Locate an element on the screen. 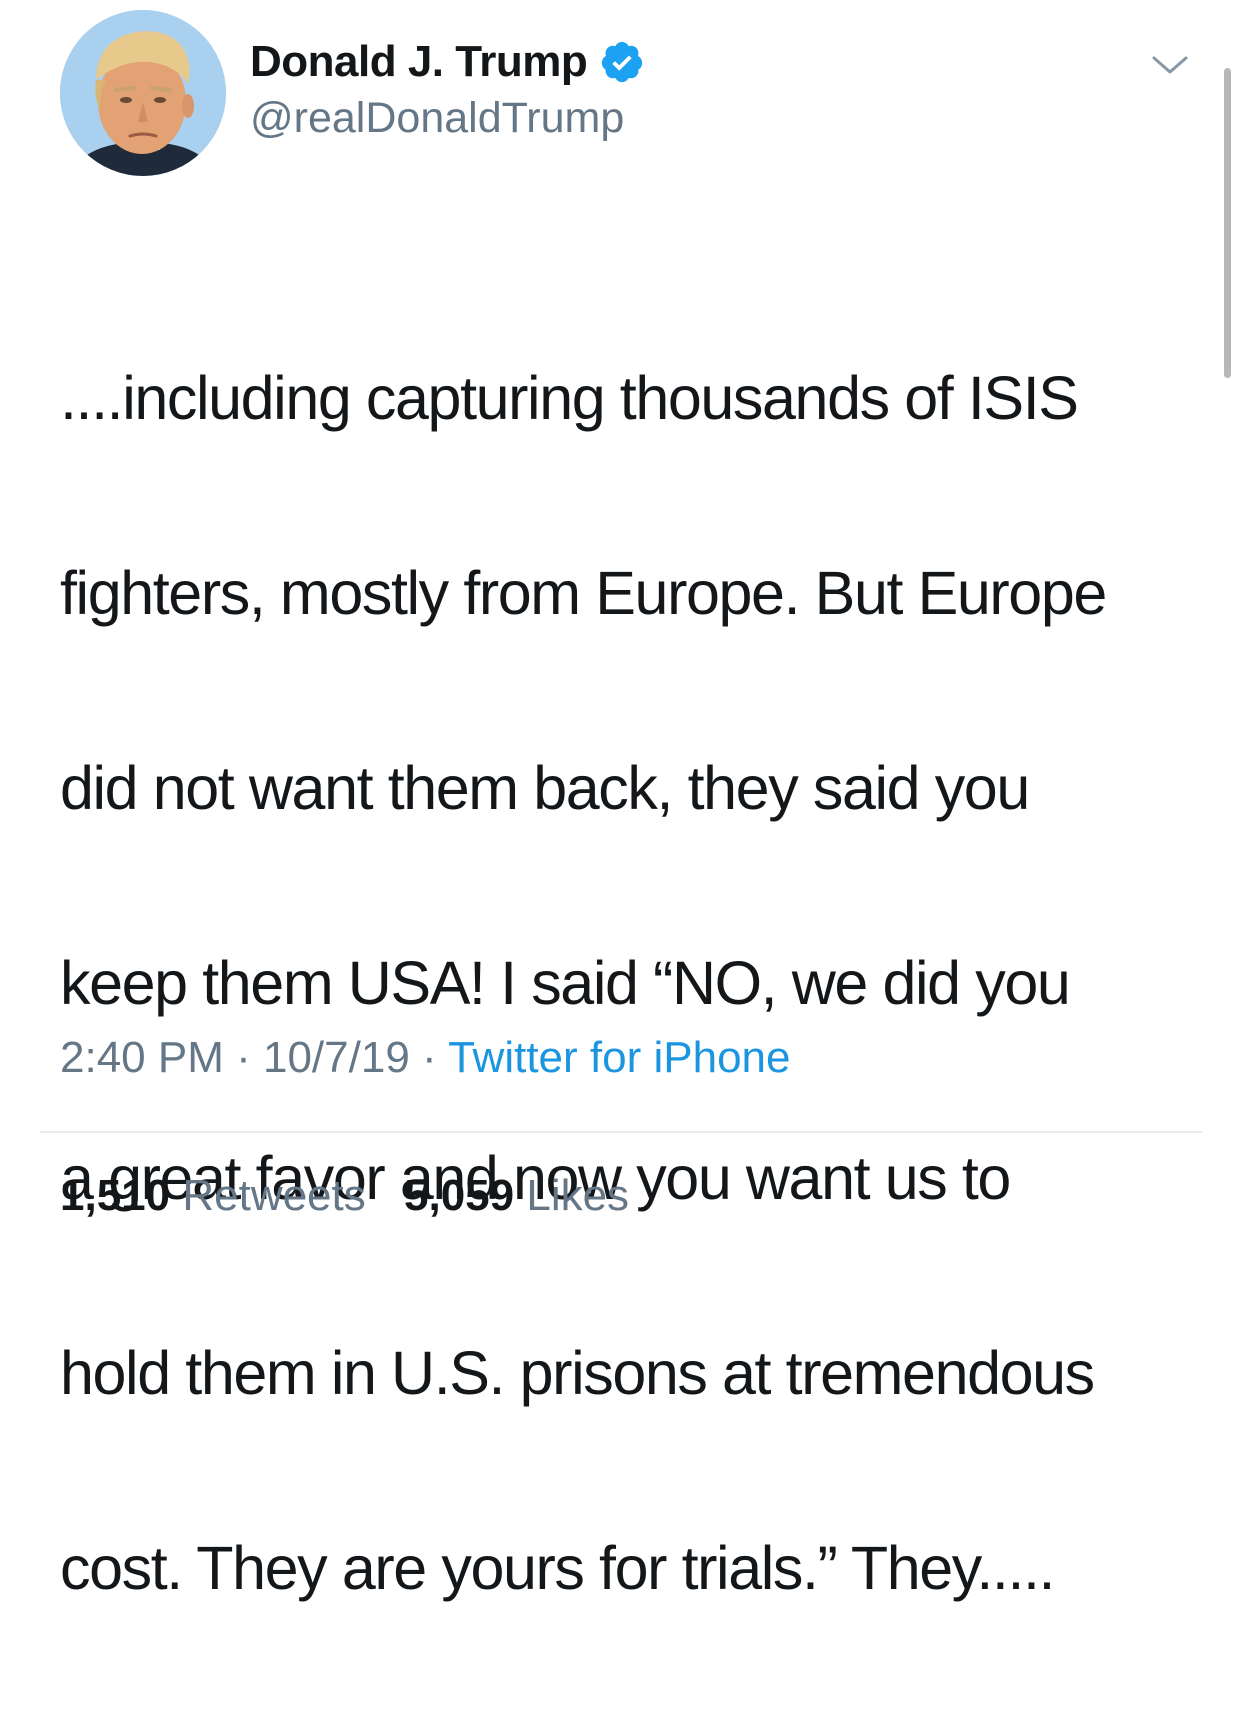 The height and width of the screenshot is (1715, 1242). avatar is located at coordinates (143, 93).